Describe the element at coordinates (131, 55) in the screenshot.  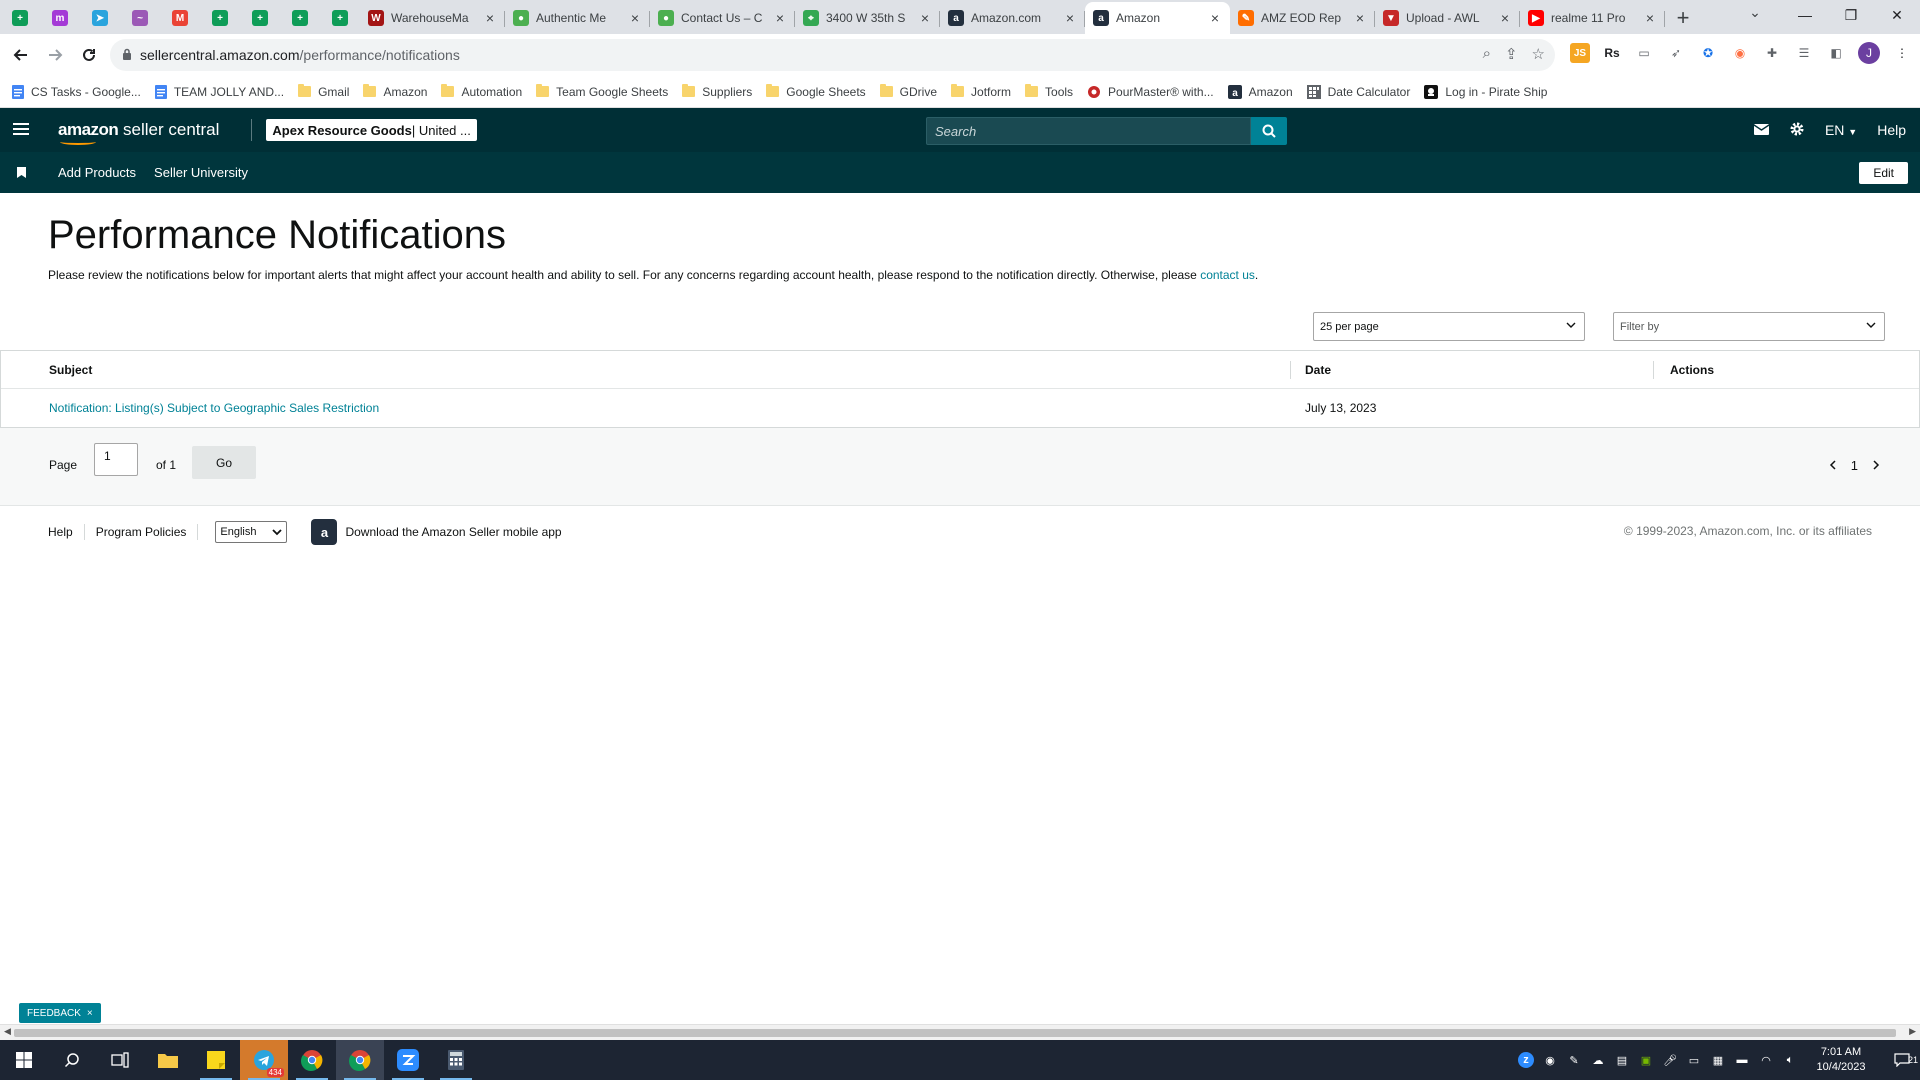
I see `lock-icon` at that location.